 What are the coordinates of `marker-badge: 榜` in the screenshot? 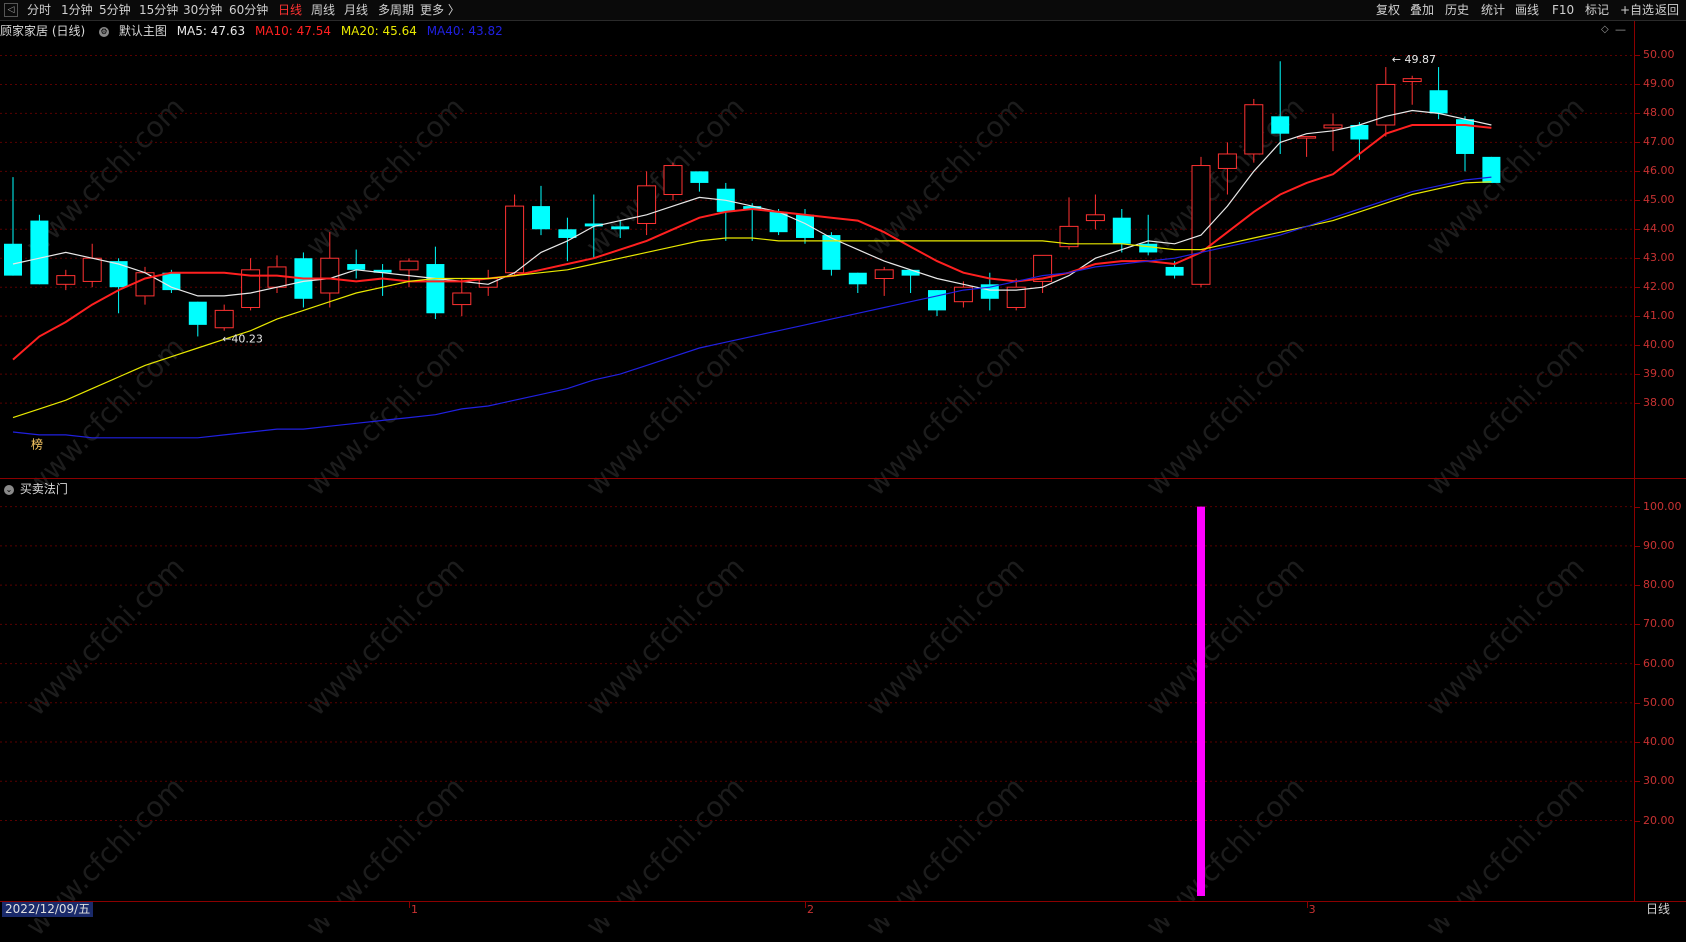 It's located at (37, 444).